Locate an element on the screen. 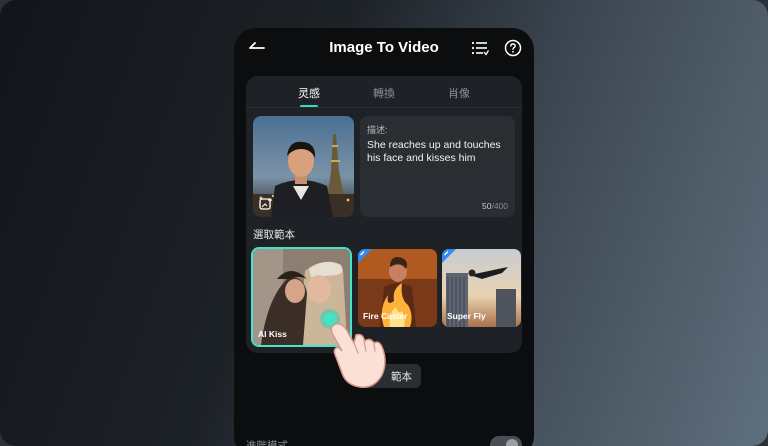 This screenshot has width=768, height=446. toggle-knob is located at coordinates (512, 442).